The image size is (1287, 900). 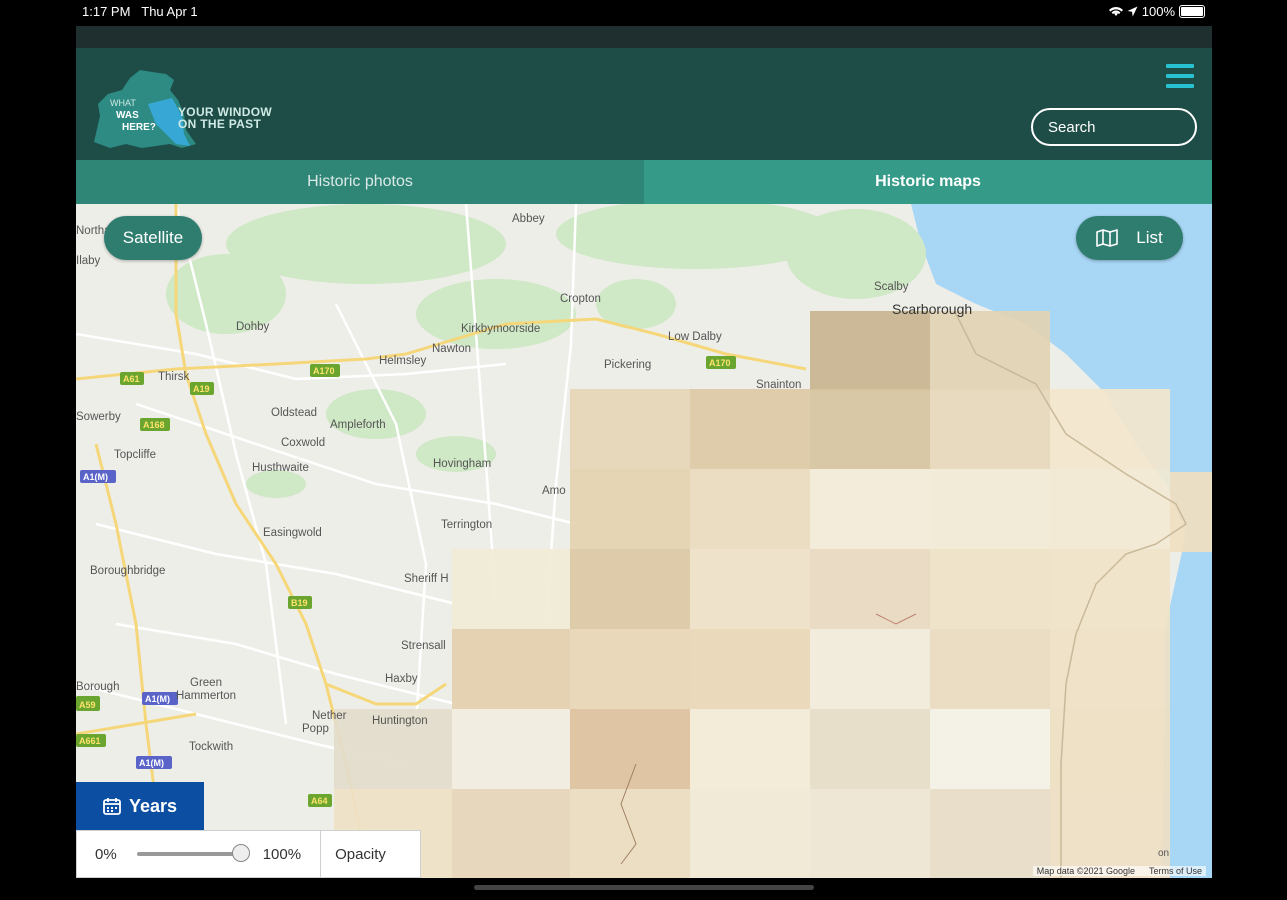 I want to click on list-button: List, so click(x=1129, y=238).